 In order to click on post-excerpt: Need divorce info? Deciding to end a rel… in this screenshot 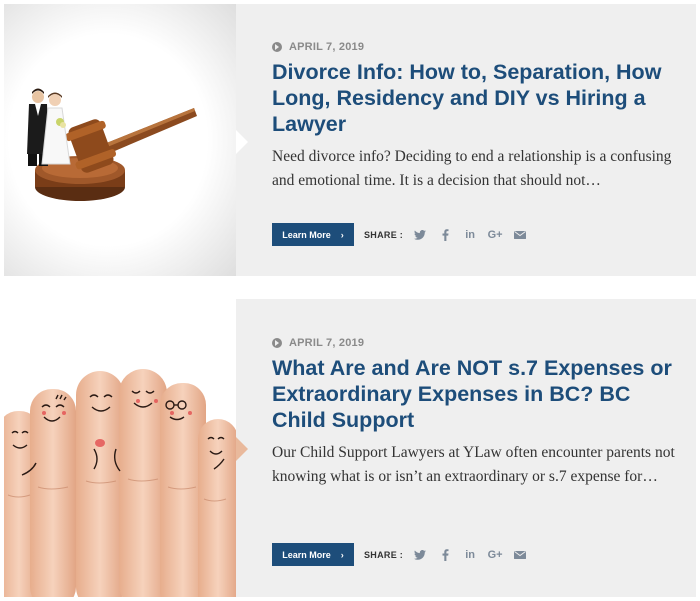, I will do `click(472, 168)`.